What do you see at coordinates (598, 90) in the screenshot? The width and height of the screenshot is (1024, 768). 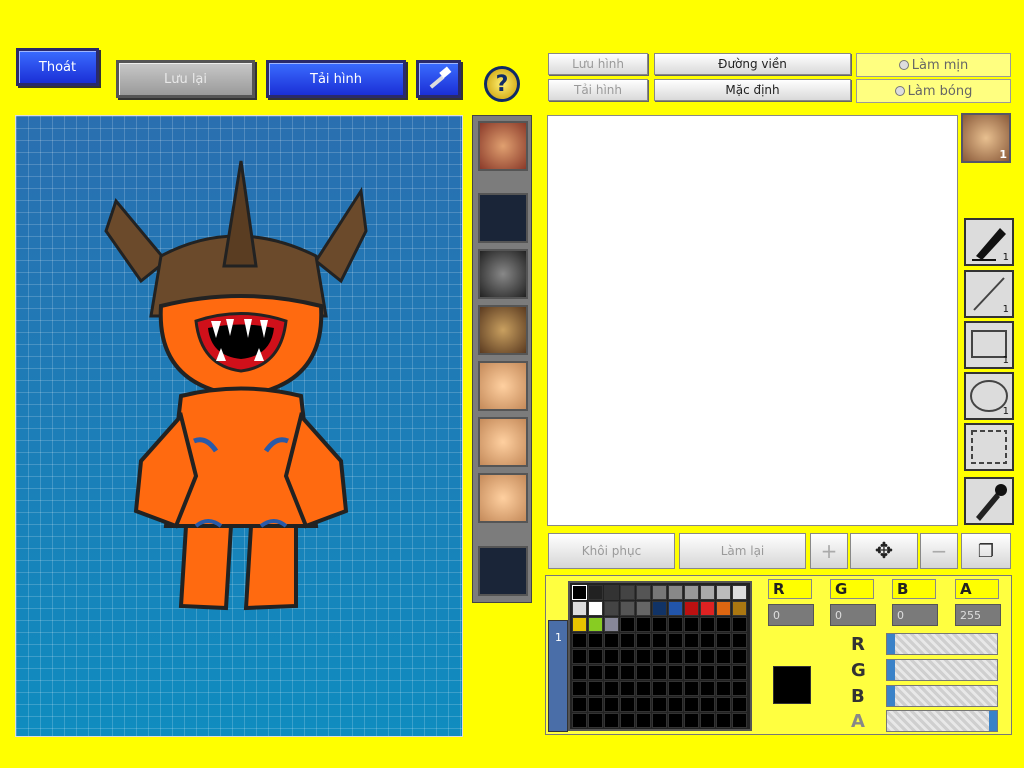 I see `reload-image-button: Tải hình` at bounding box center [598, 90].